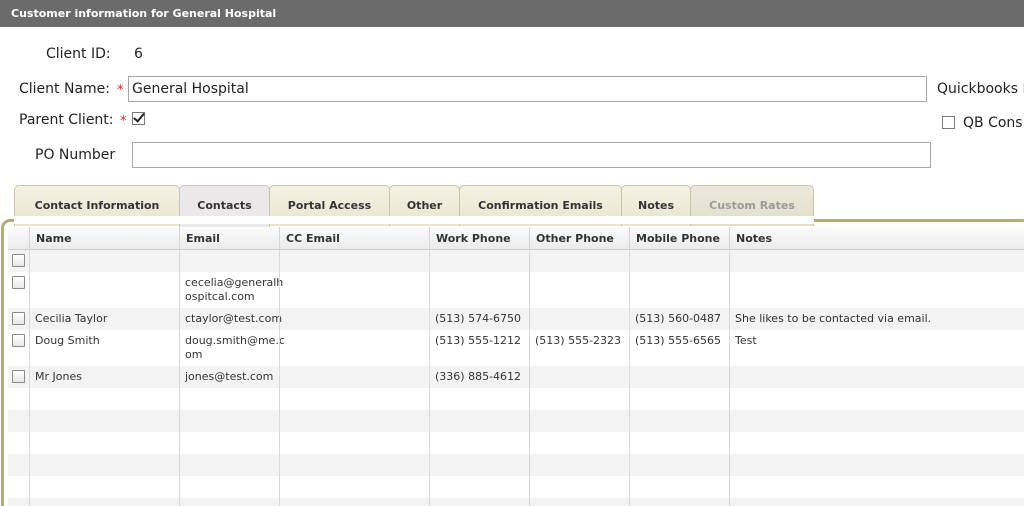  What do you see at coordinates (516, 290) in the screenshot?
I see `table-row: cecelia@generalh ospitcal.com` at bounding box center [516, 290].